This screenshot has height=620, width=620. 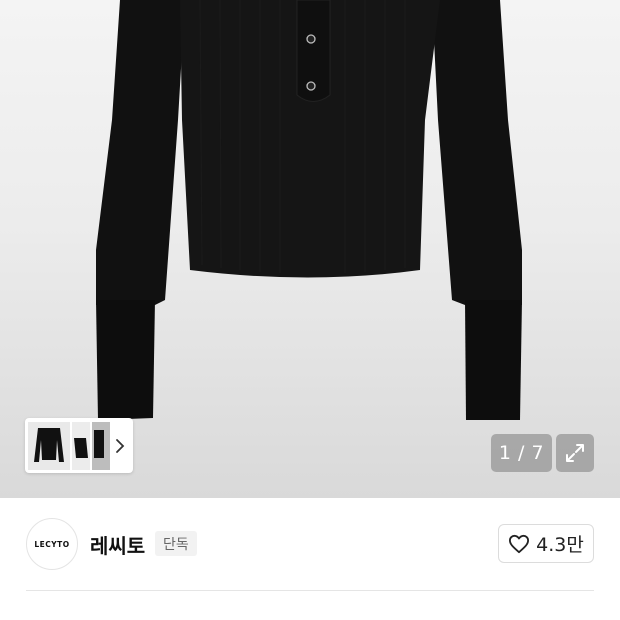 I want to click on expand-button, so click(x=575, y=453).